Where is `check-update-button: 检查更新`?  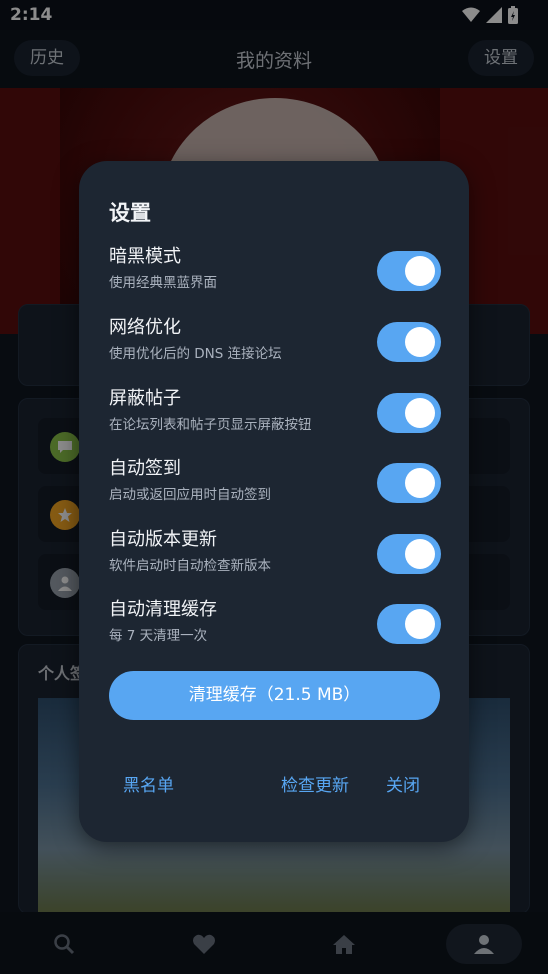 check-update-button: 检查更新 is located at coordinates (315, 783).